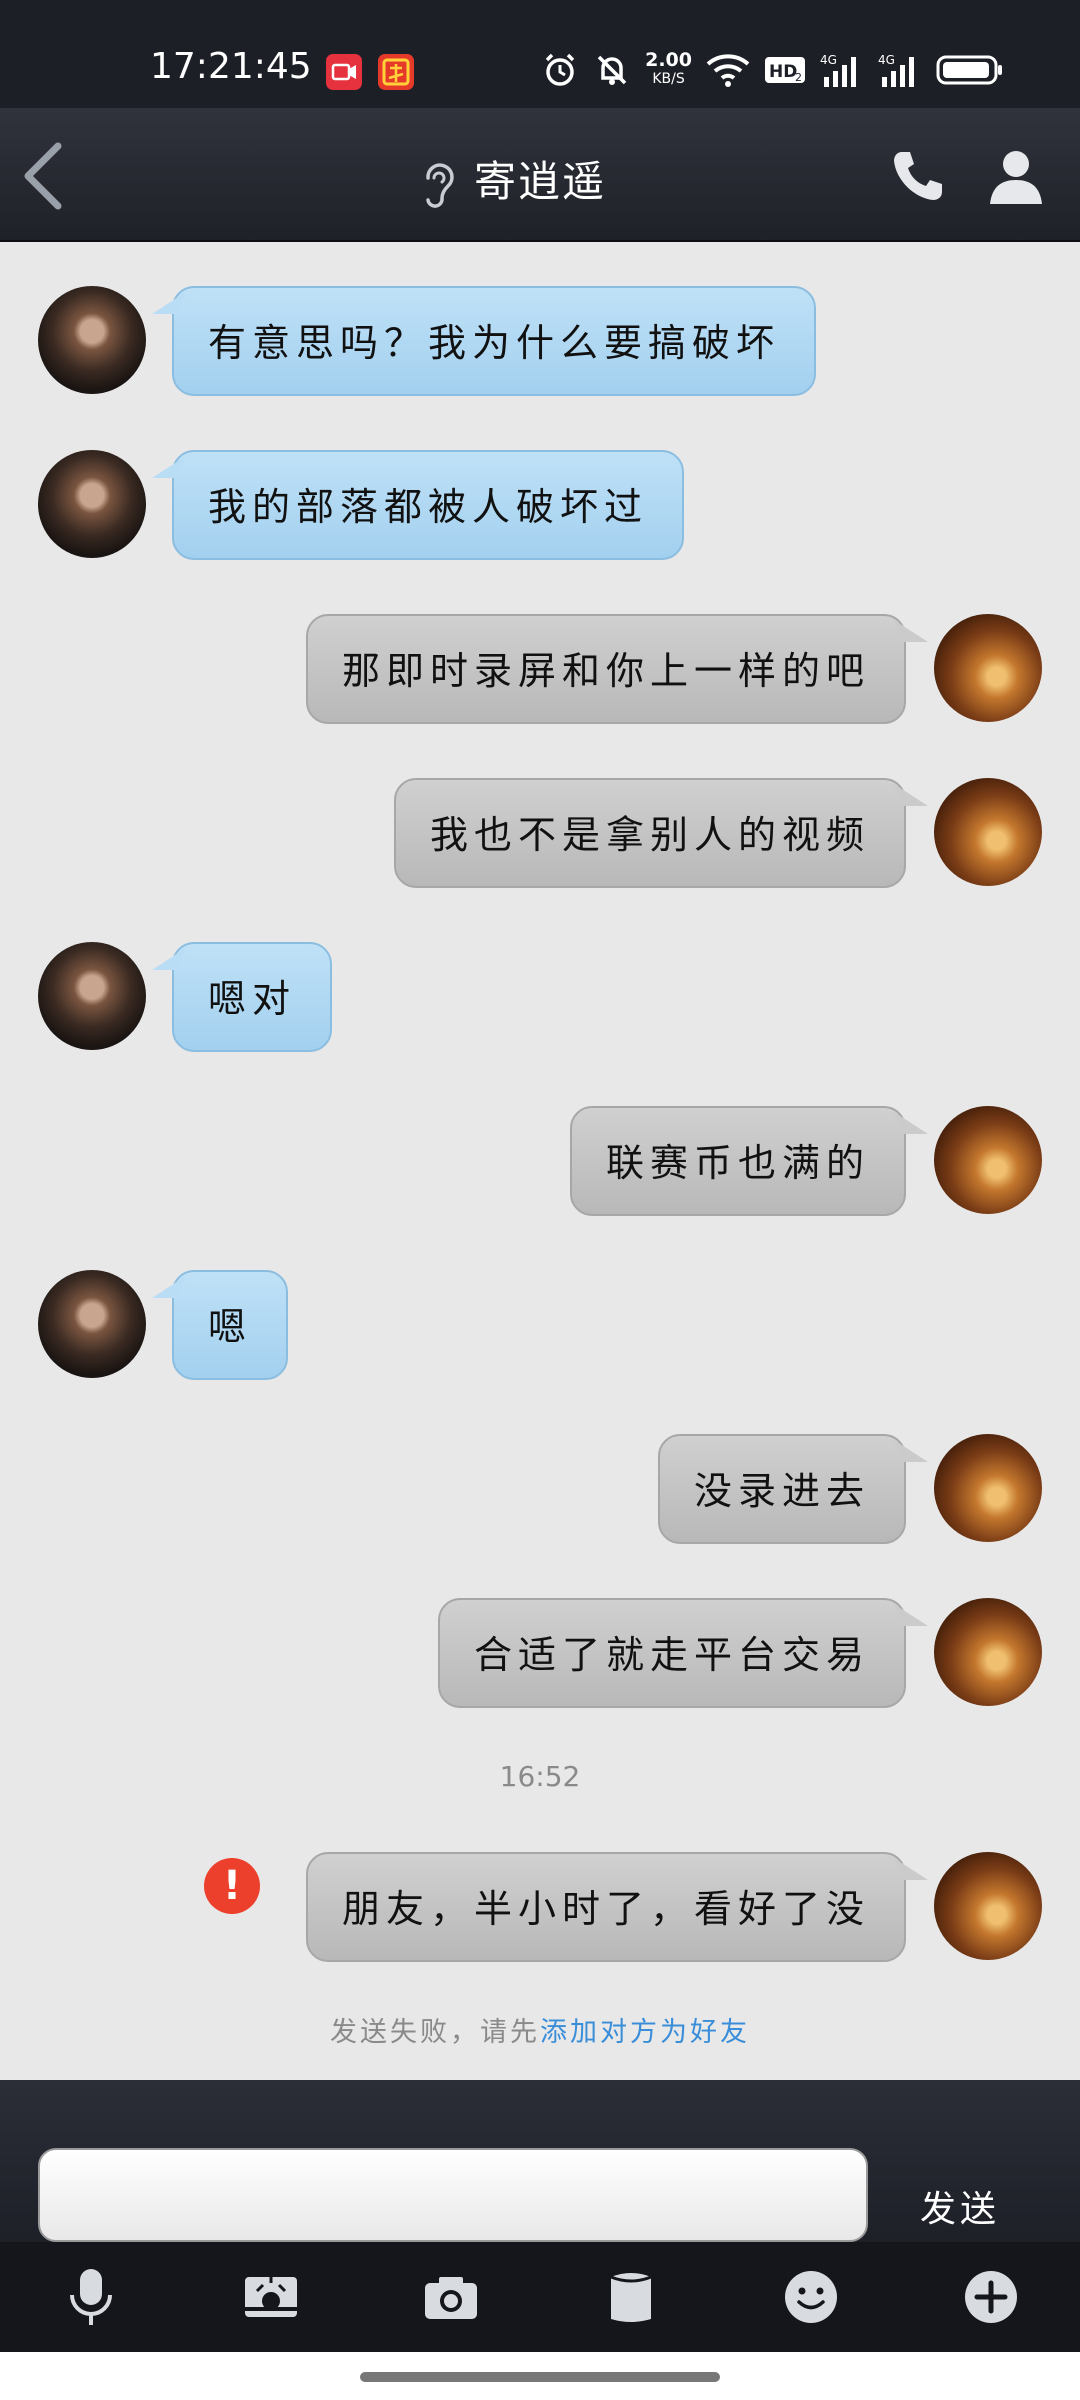 The height and width of the screenshot is (2400, 1080). I want to click on more-button, so click(991, 2297).